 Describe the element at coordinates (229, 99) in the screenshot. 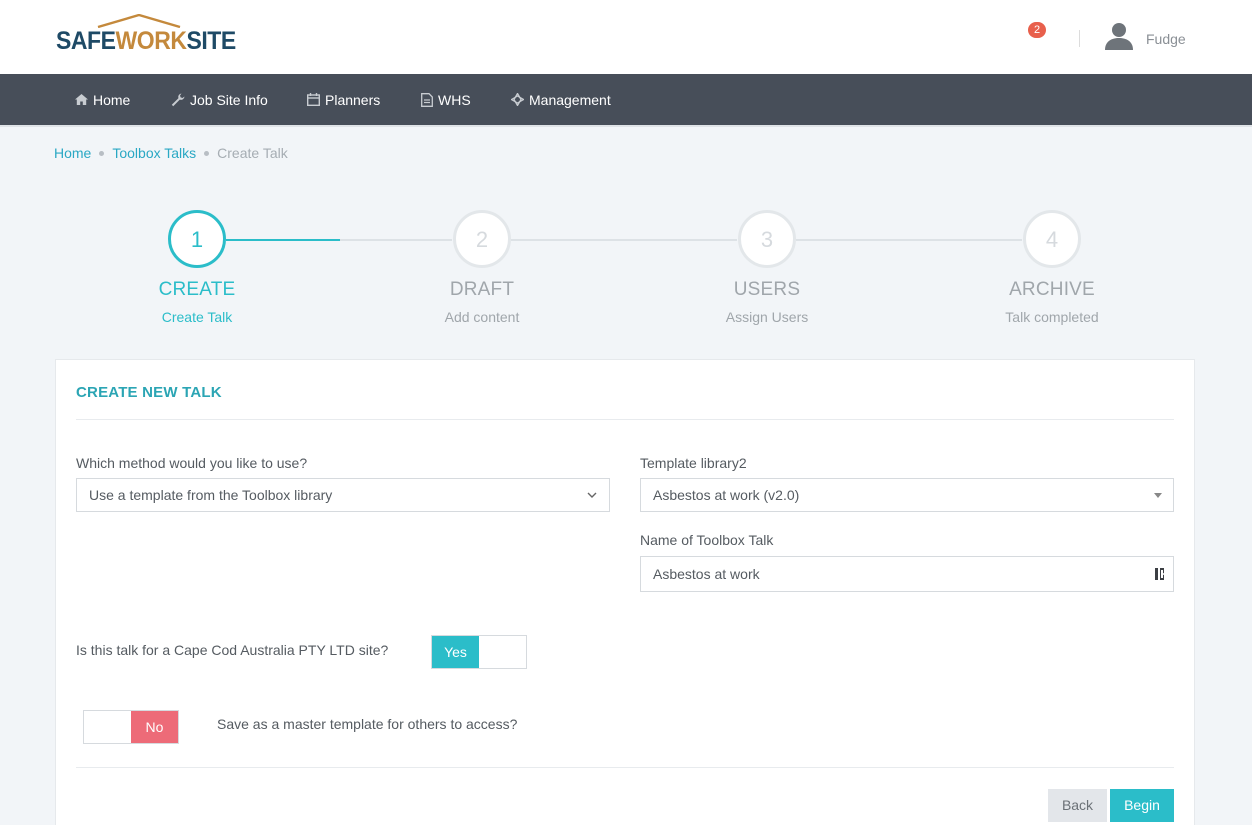

I see `nav-job-site-info-label: Job Site Info` at that location.